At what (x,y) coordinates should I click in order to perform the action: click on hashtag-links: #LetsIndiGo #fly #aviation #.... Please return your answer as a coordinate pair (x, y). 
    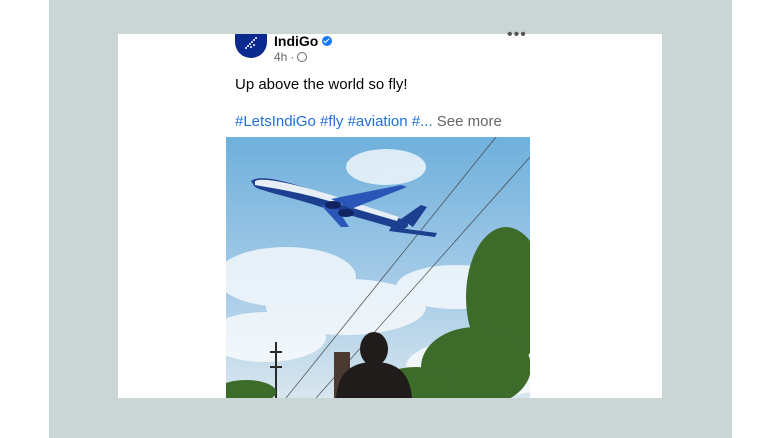
    Looking at the image, I should click on (334, 121).